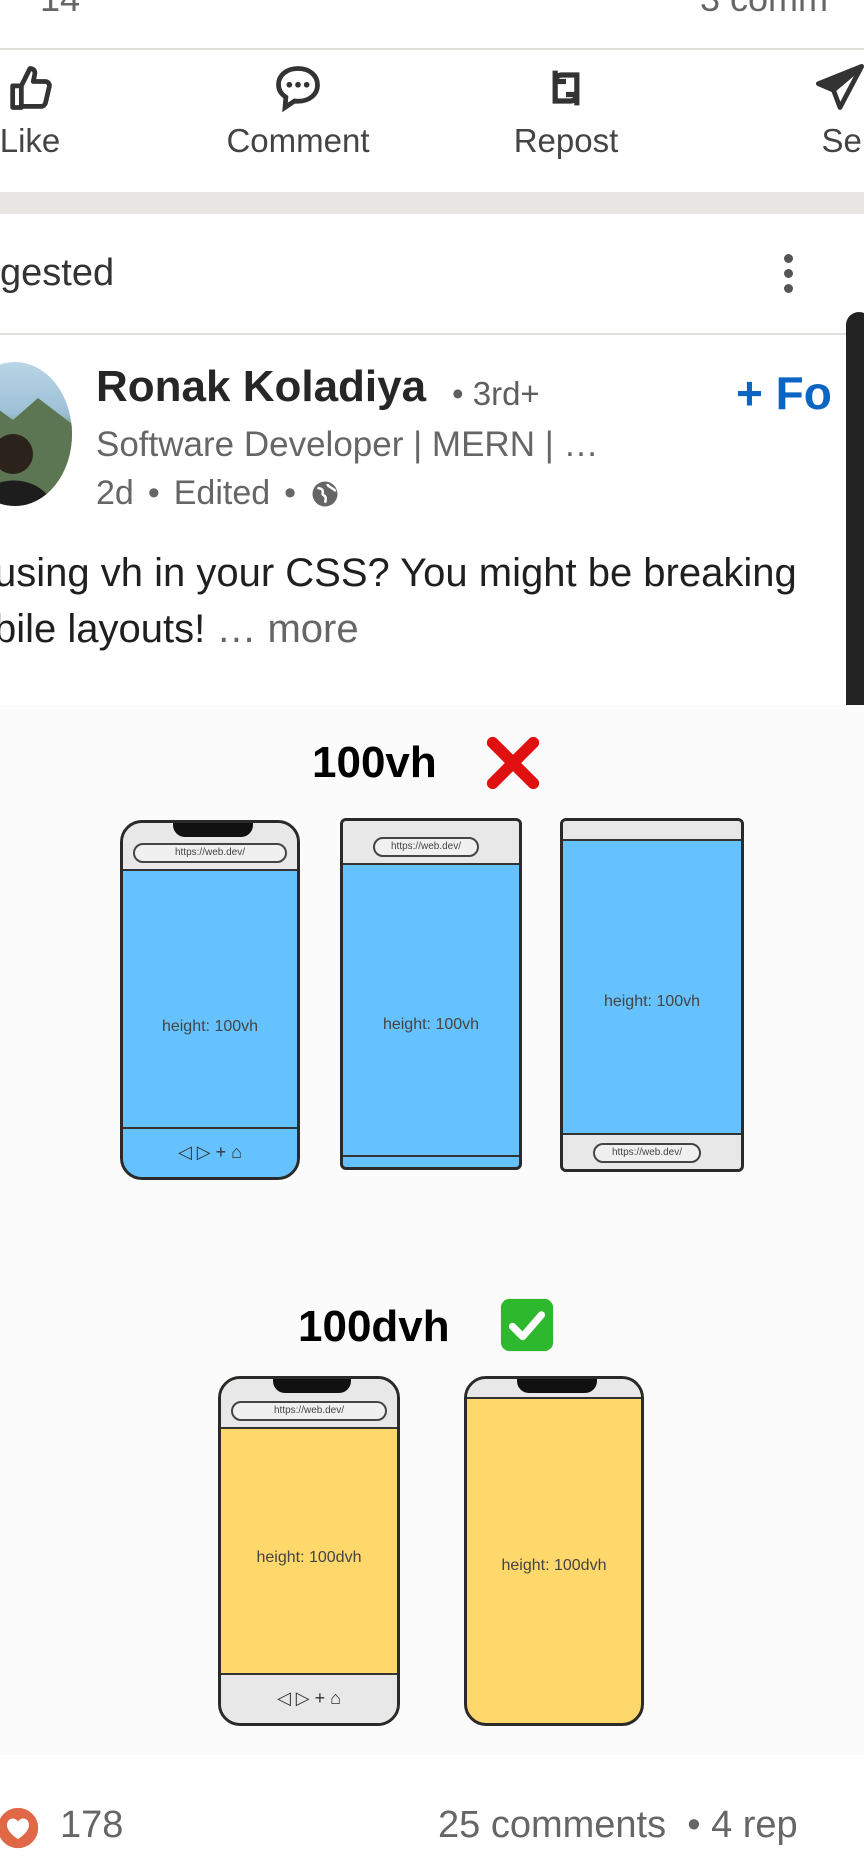  What do you see at coordinates (60, 10) in the screenshot?
I see `reaction-count-top: 14` at bounding box center [60, 10].